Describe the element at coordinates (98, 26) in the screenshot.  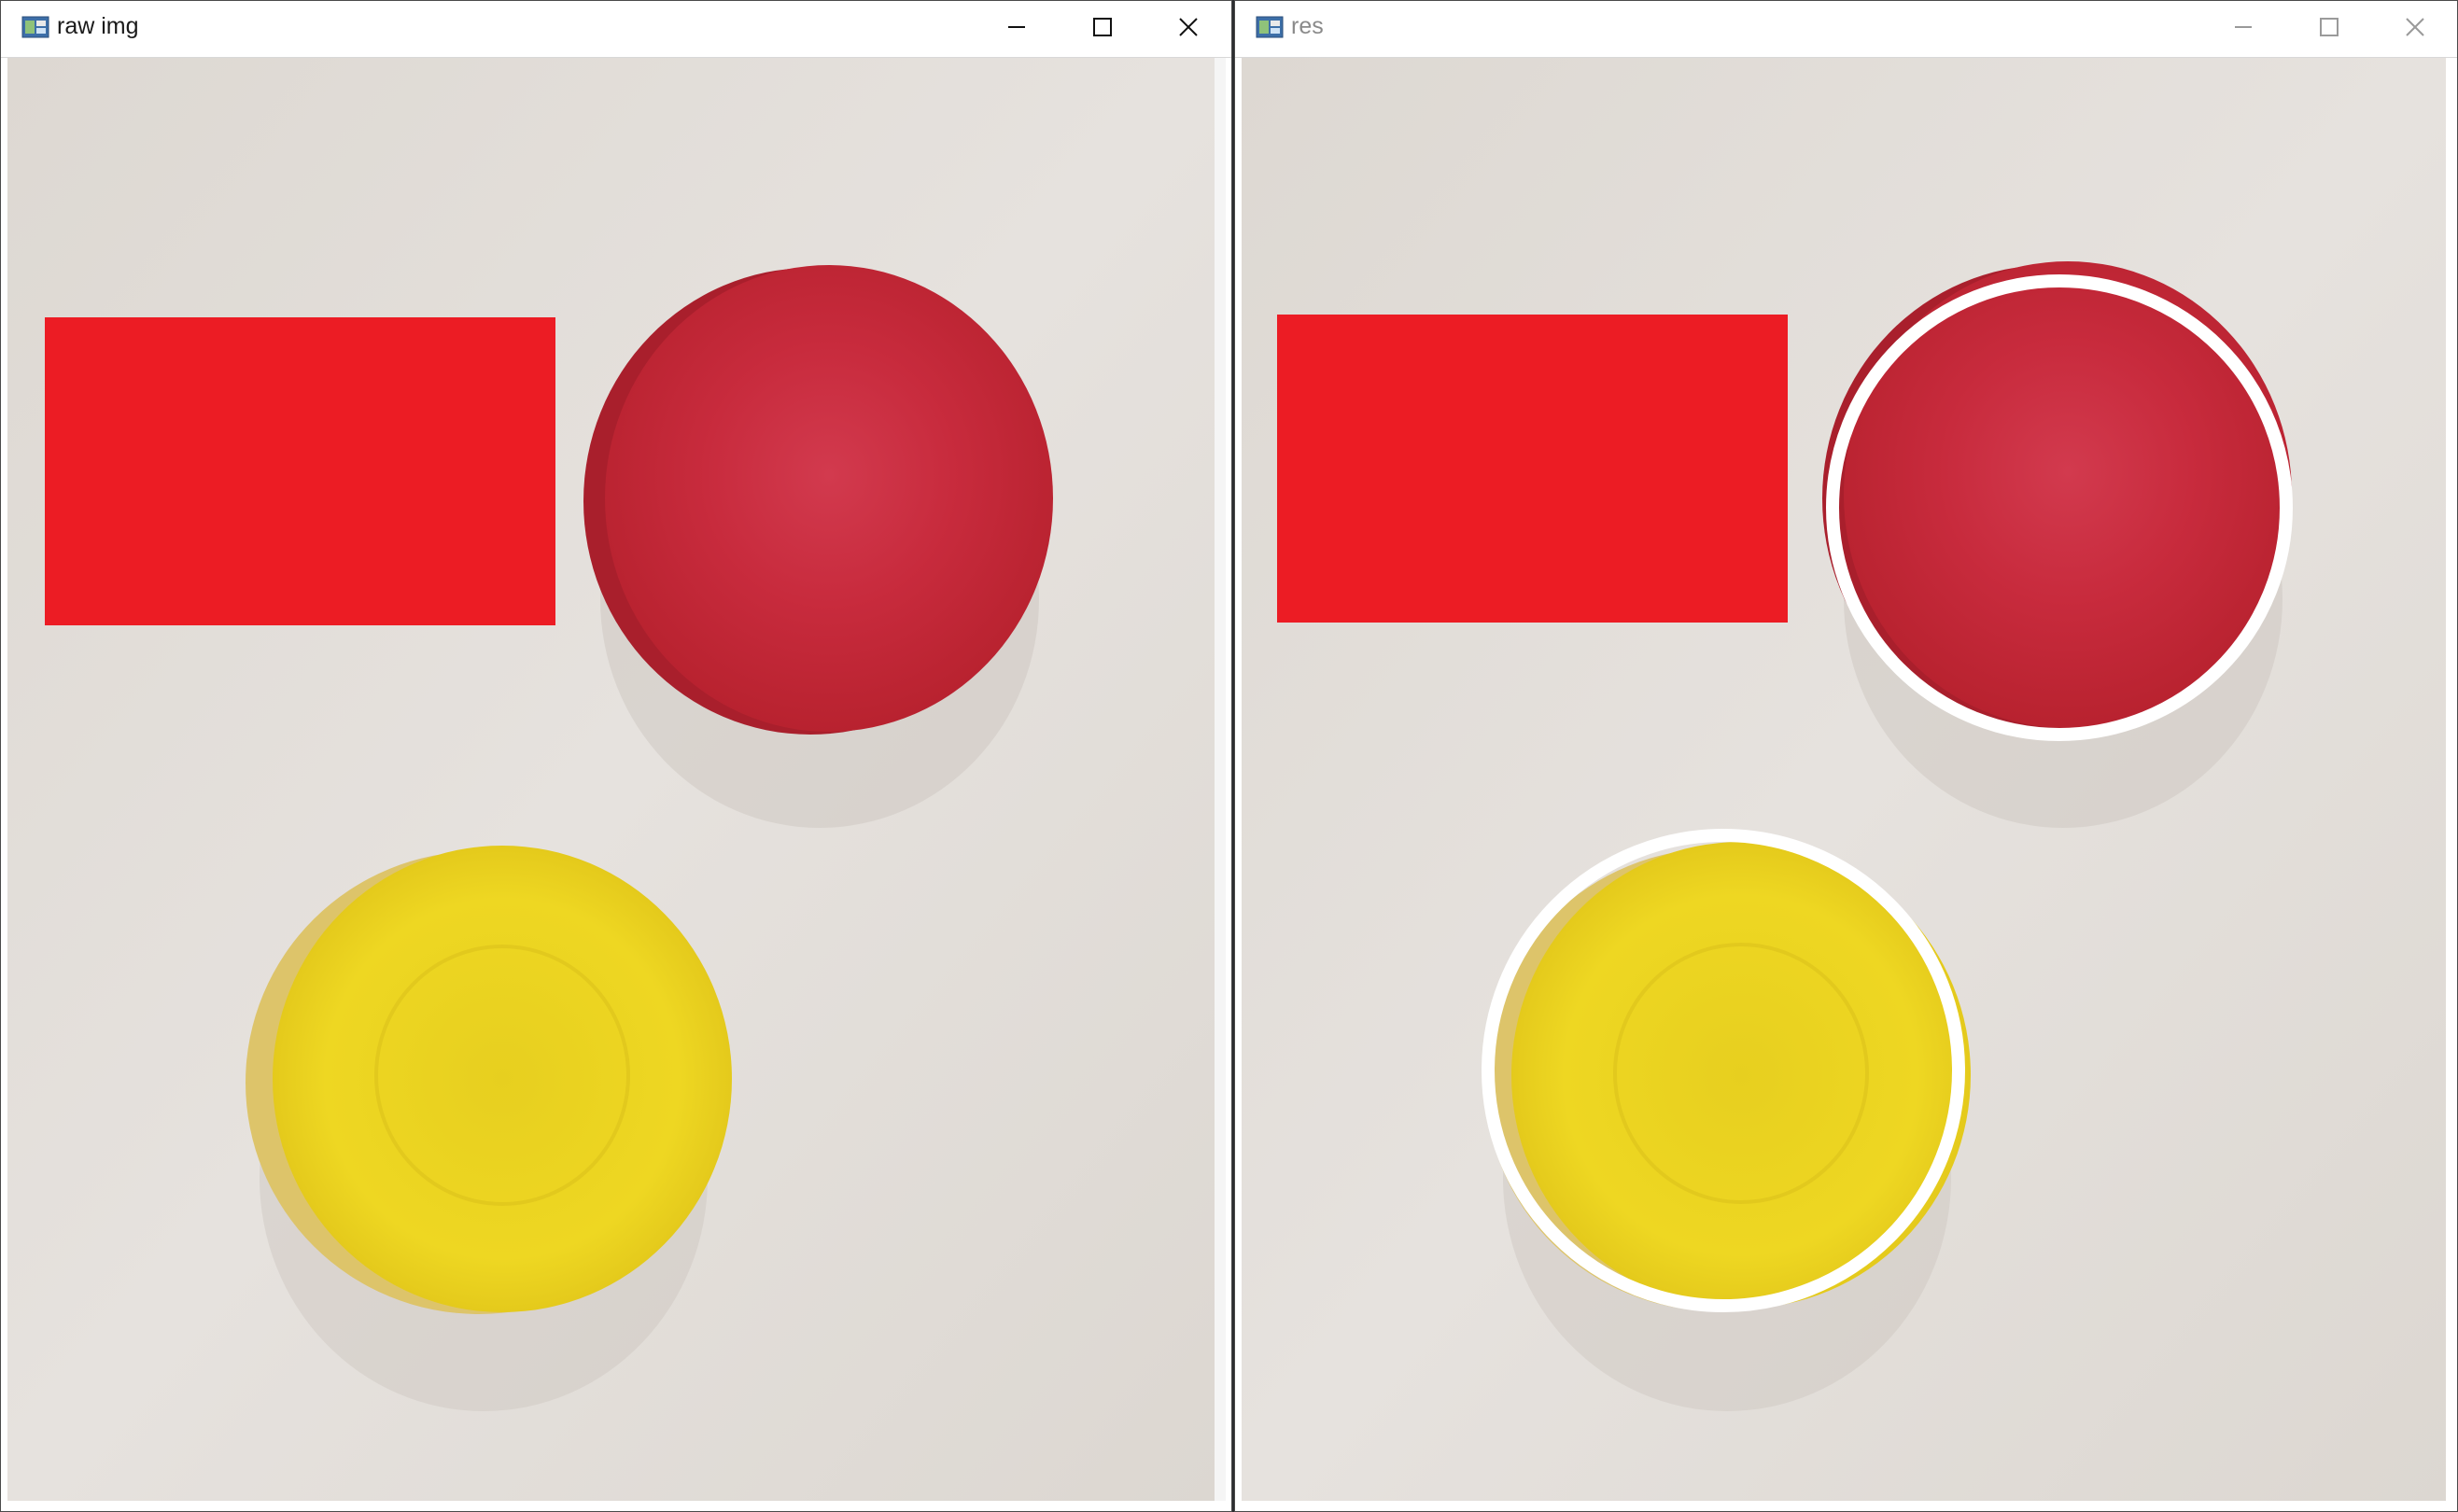
I see `window-title: raw img` at that location.